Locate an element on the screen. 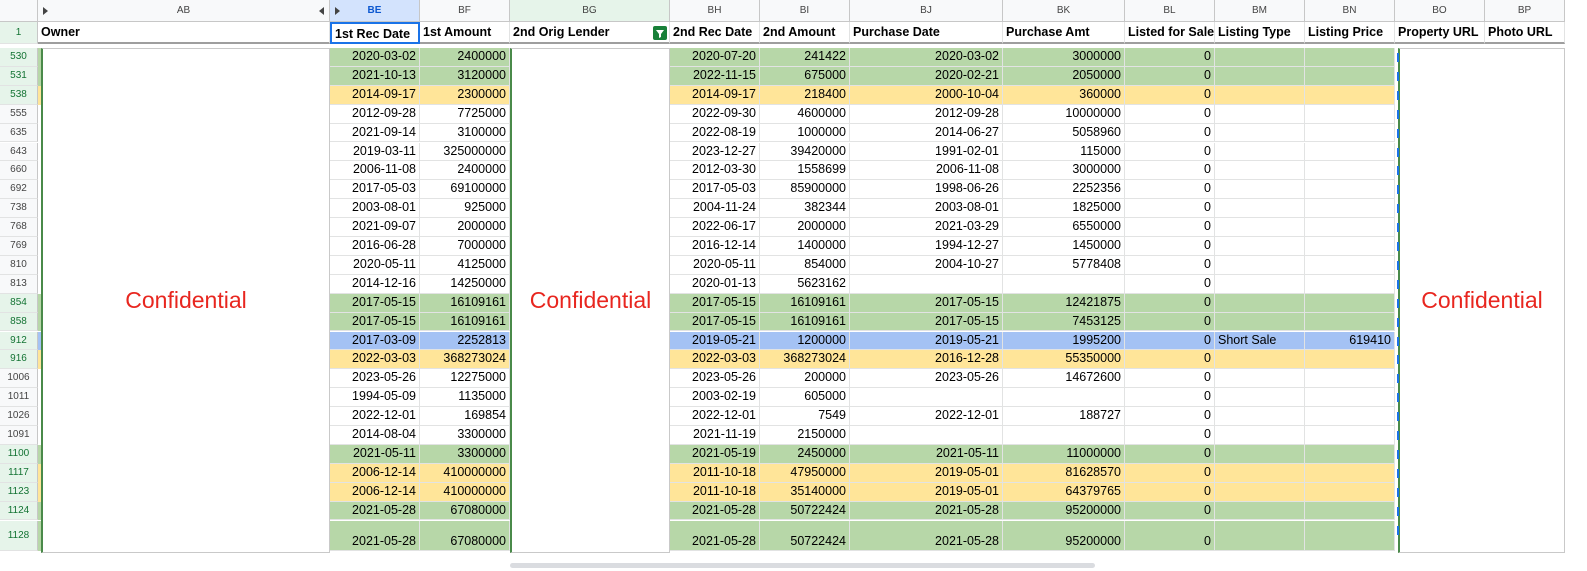 This screenshot has height=571, width=1587. cell-bh: 2023-05-26 is located at coordinates (715, 379).